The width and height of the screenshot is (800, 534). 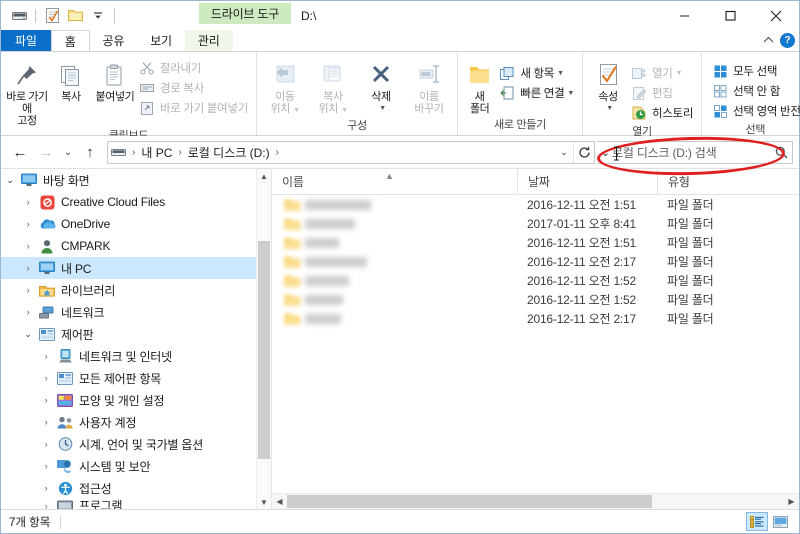 I want to click on new-item-button: 새 항목 ▼, so click(x=537, y=73).